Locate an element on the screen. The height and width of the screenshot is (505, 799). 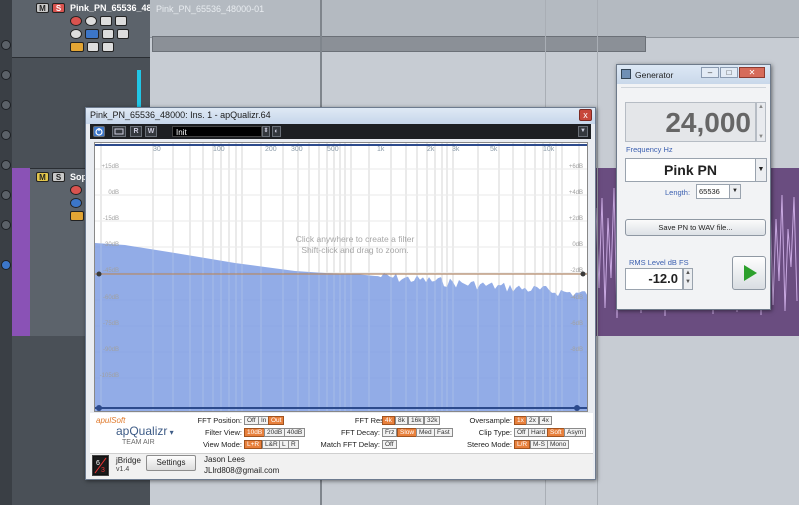
frequency-spinner: ▲ ▼ is located at coordinates (761, 122).